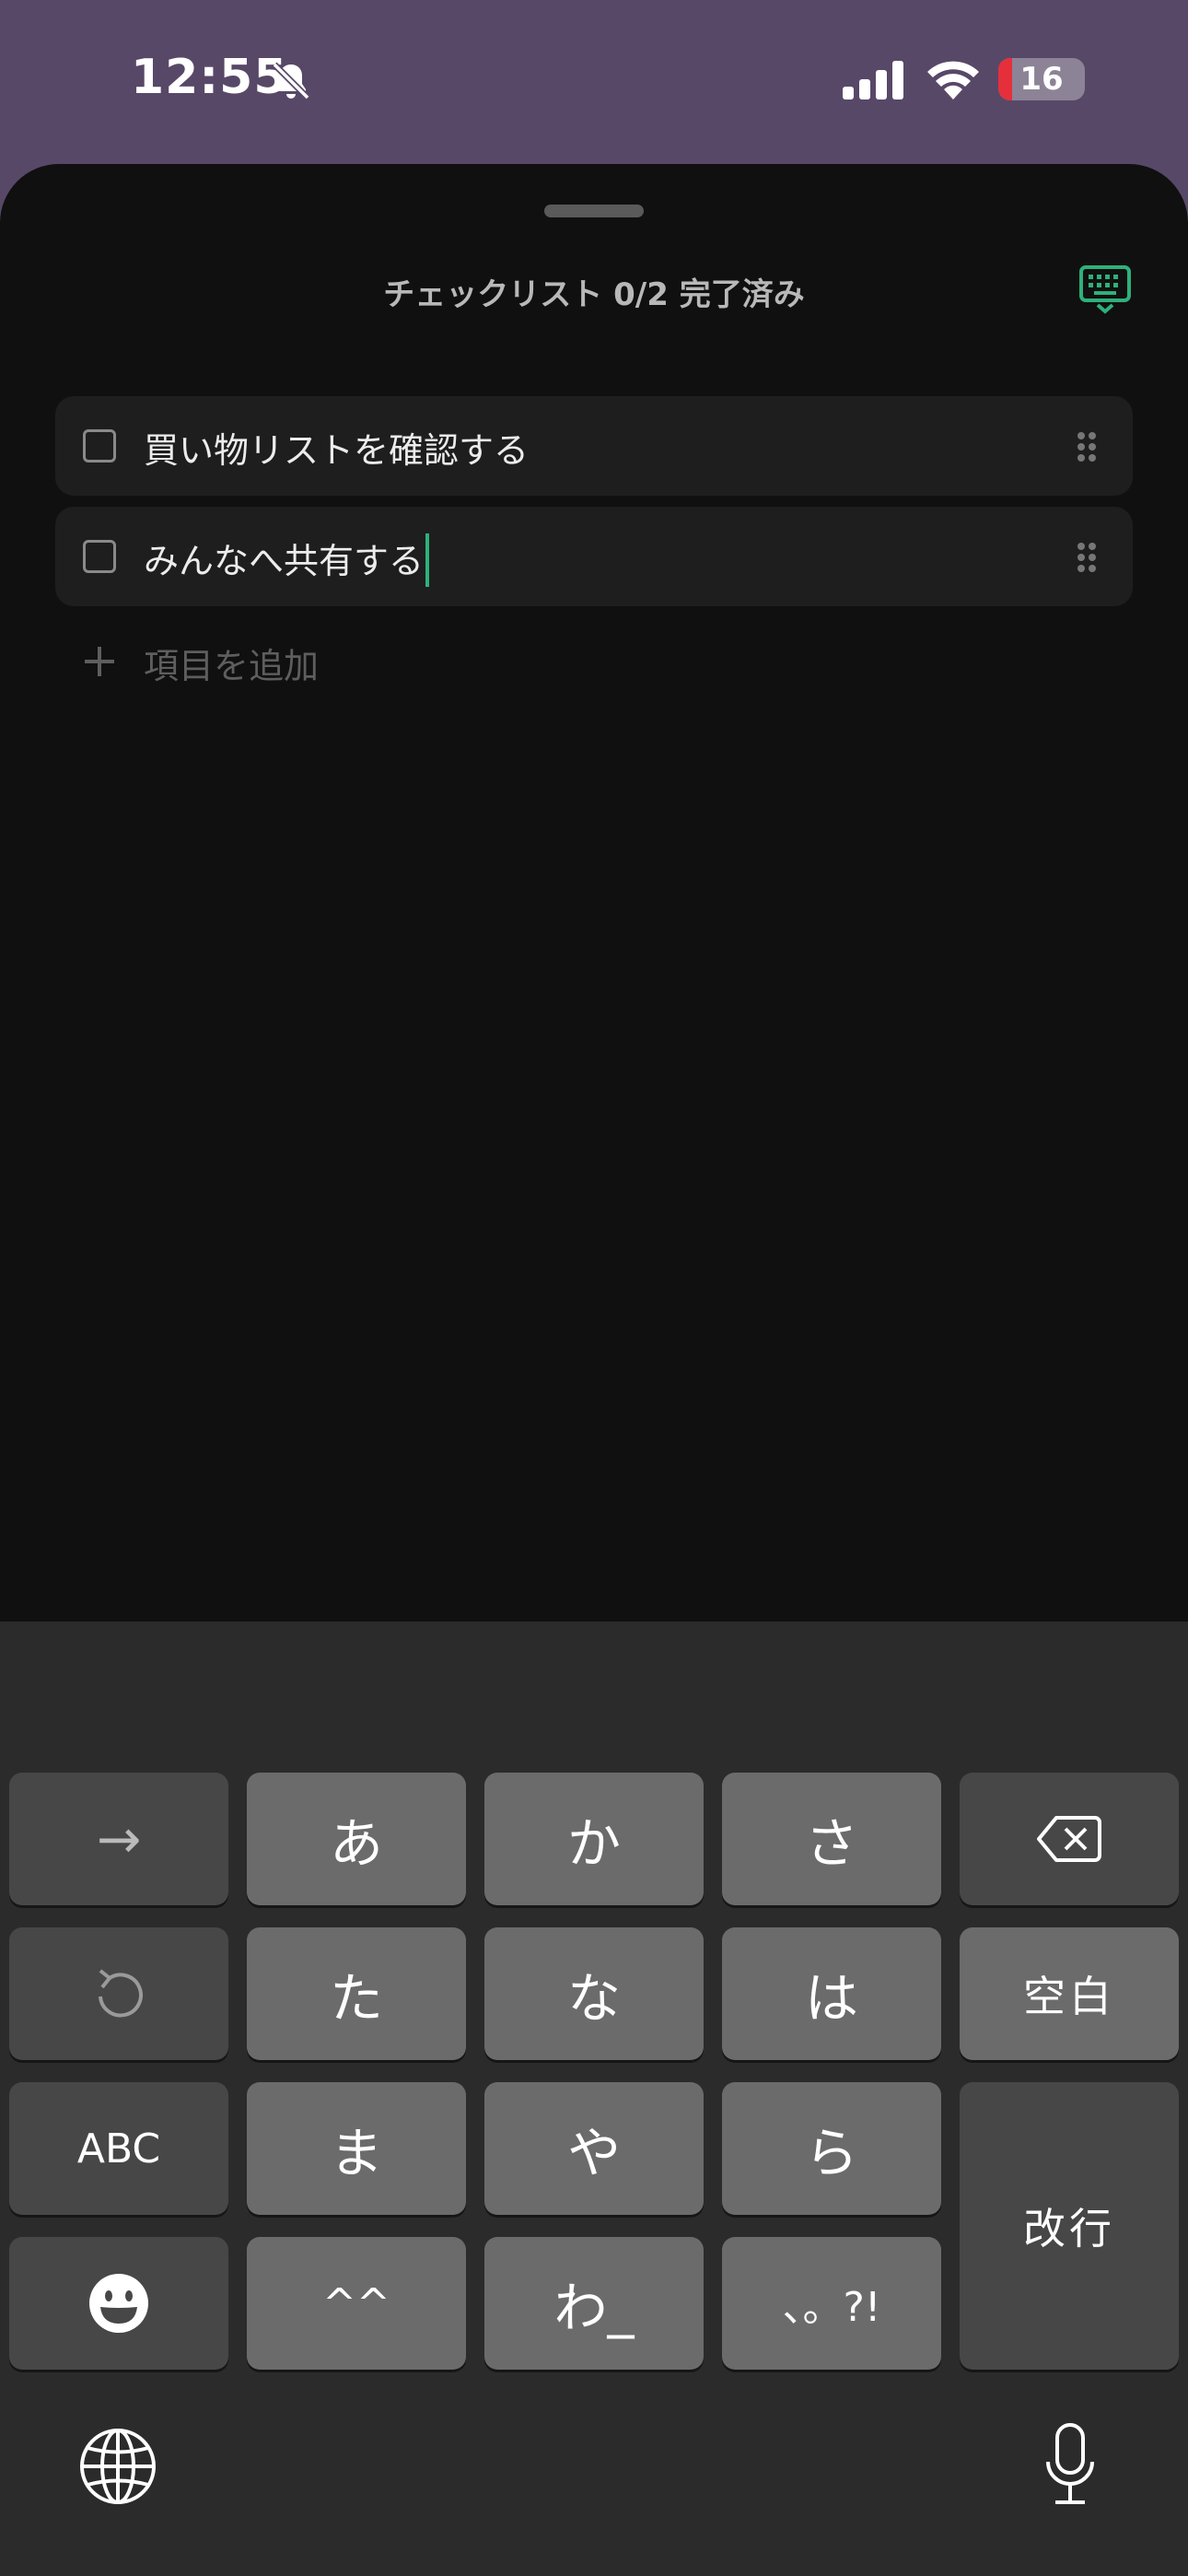 Image resolution: width=1188 pixels, height=2576 pixels. Describe the element at coordinates (1069, 2229) in the screenshot. I see `key-label: 改行` at that location.